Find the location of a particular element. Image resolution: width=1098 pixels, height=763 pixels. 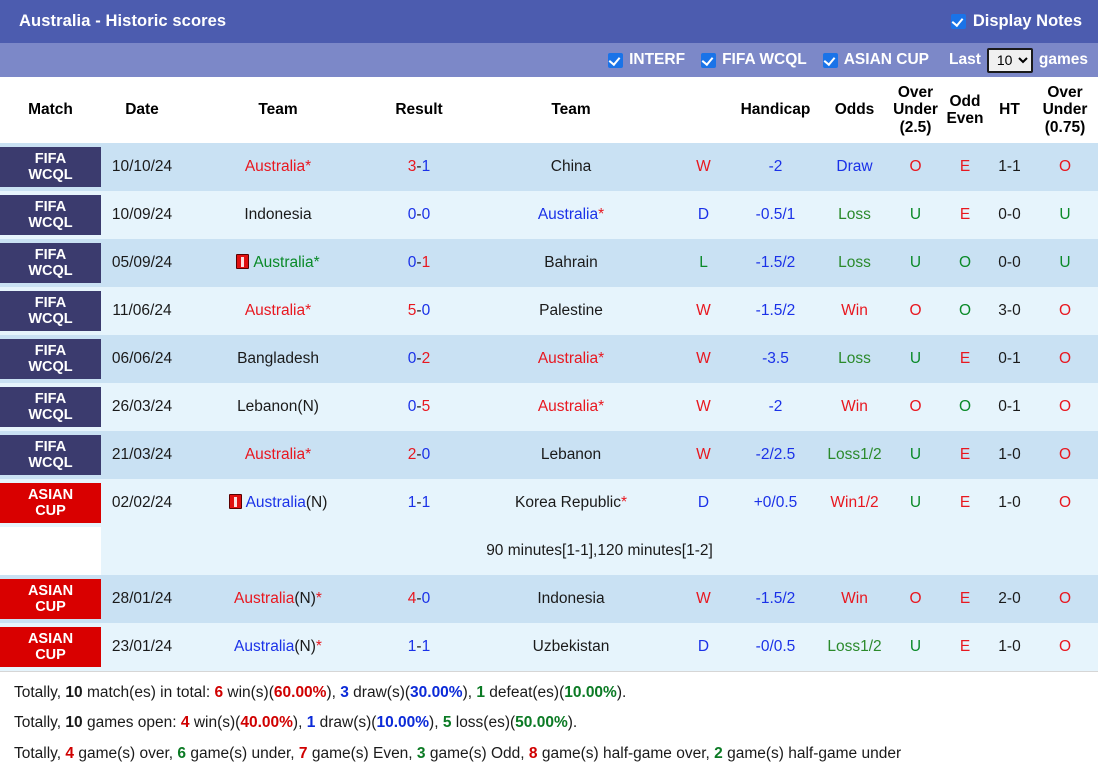

row-2-half-time: 0-0 is located at coordinates (1009, 263).